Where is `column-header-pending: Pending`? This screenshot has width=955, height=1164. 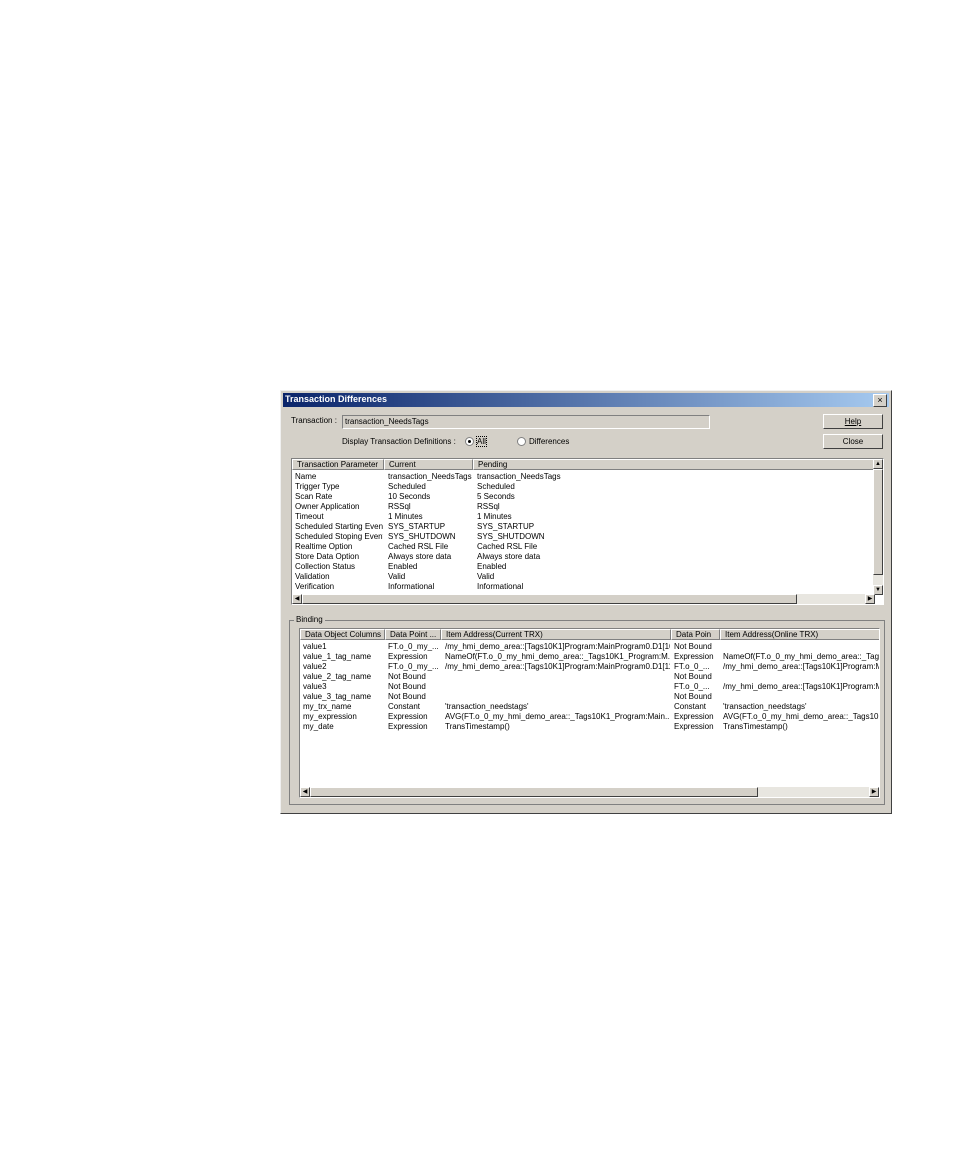
column-header-pending: Pending is located at coordinates (673, 464).